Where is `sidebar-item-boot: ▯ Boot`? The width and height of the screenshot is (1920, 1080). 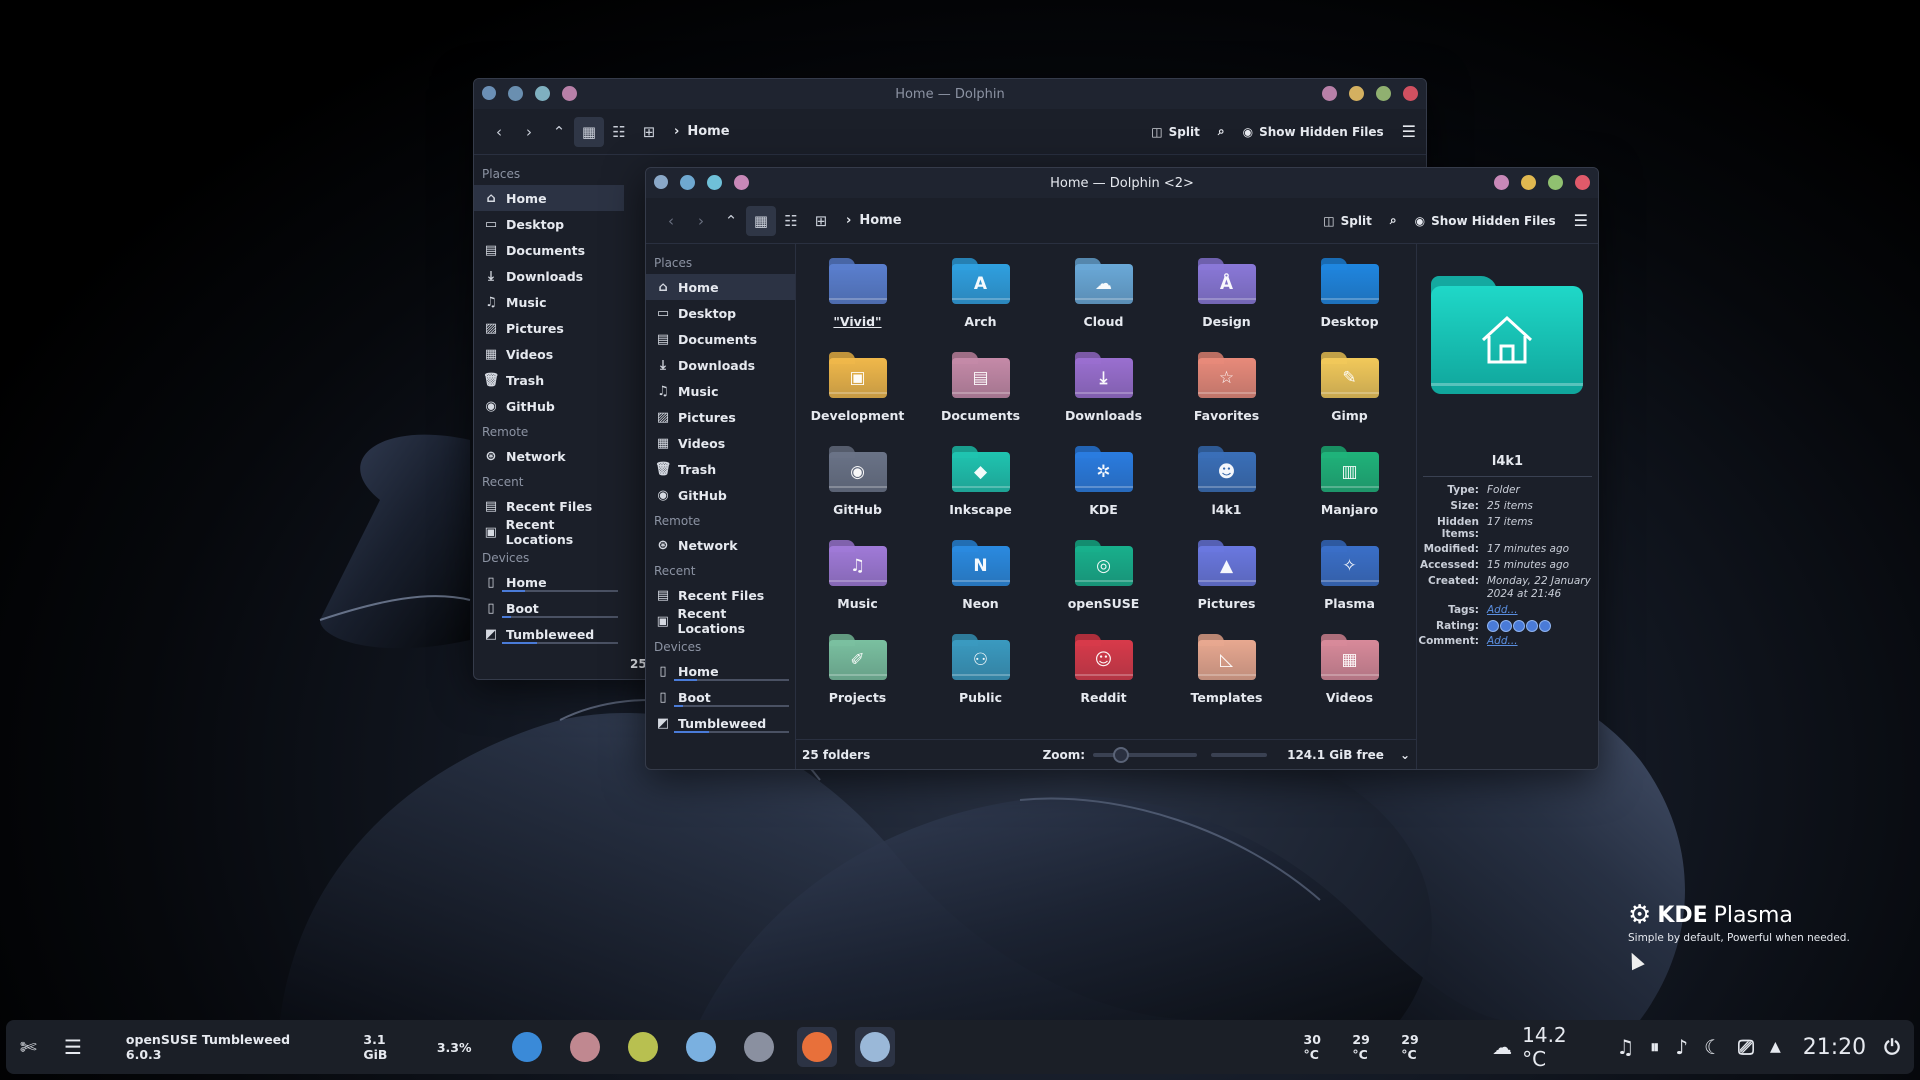
sidebar-item-boot: ▯ Boot is located at coordinates (720, 697).